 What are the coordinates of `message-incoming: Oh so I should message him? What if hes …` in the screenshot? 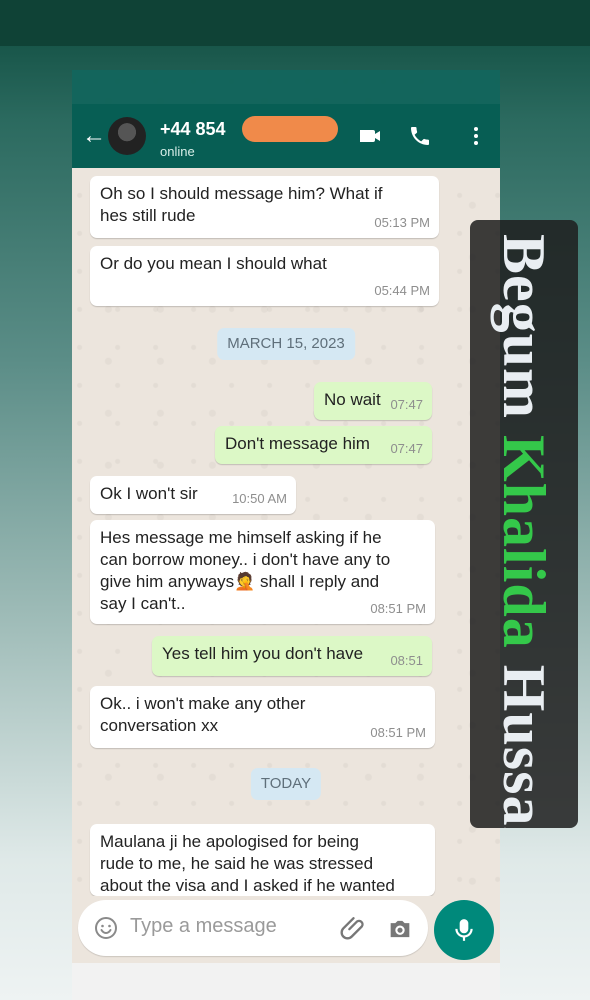 It's located at (264, 207).